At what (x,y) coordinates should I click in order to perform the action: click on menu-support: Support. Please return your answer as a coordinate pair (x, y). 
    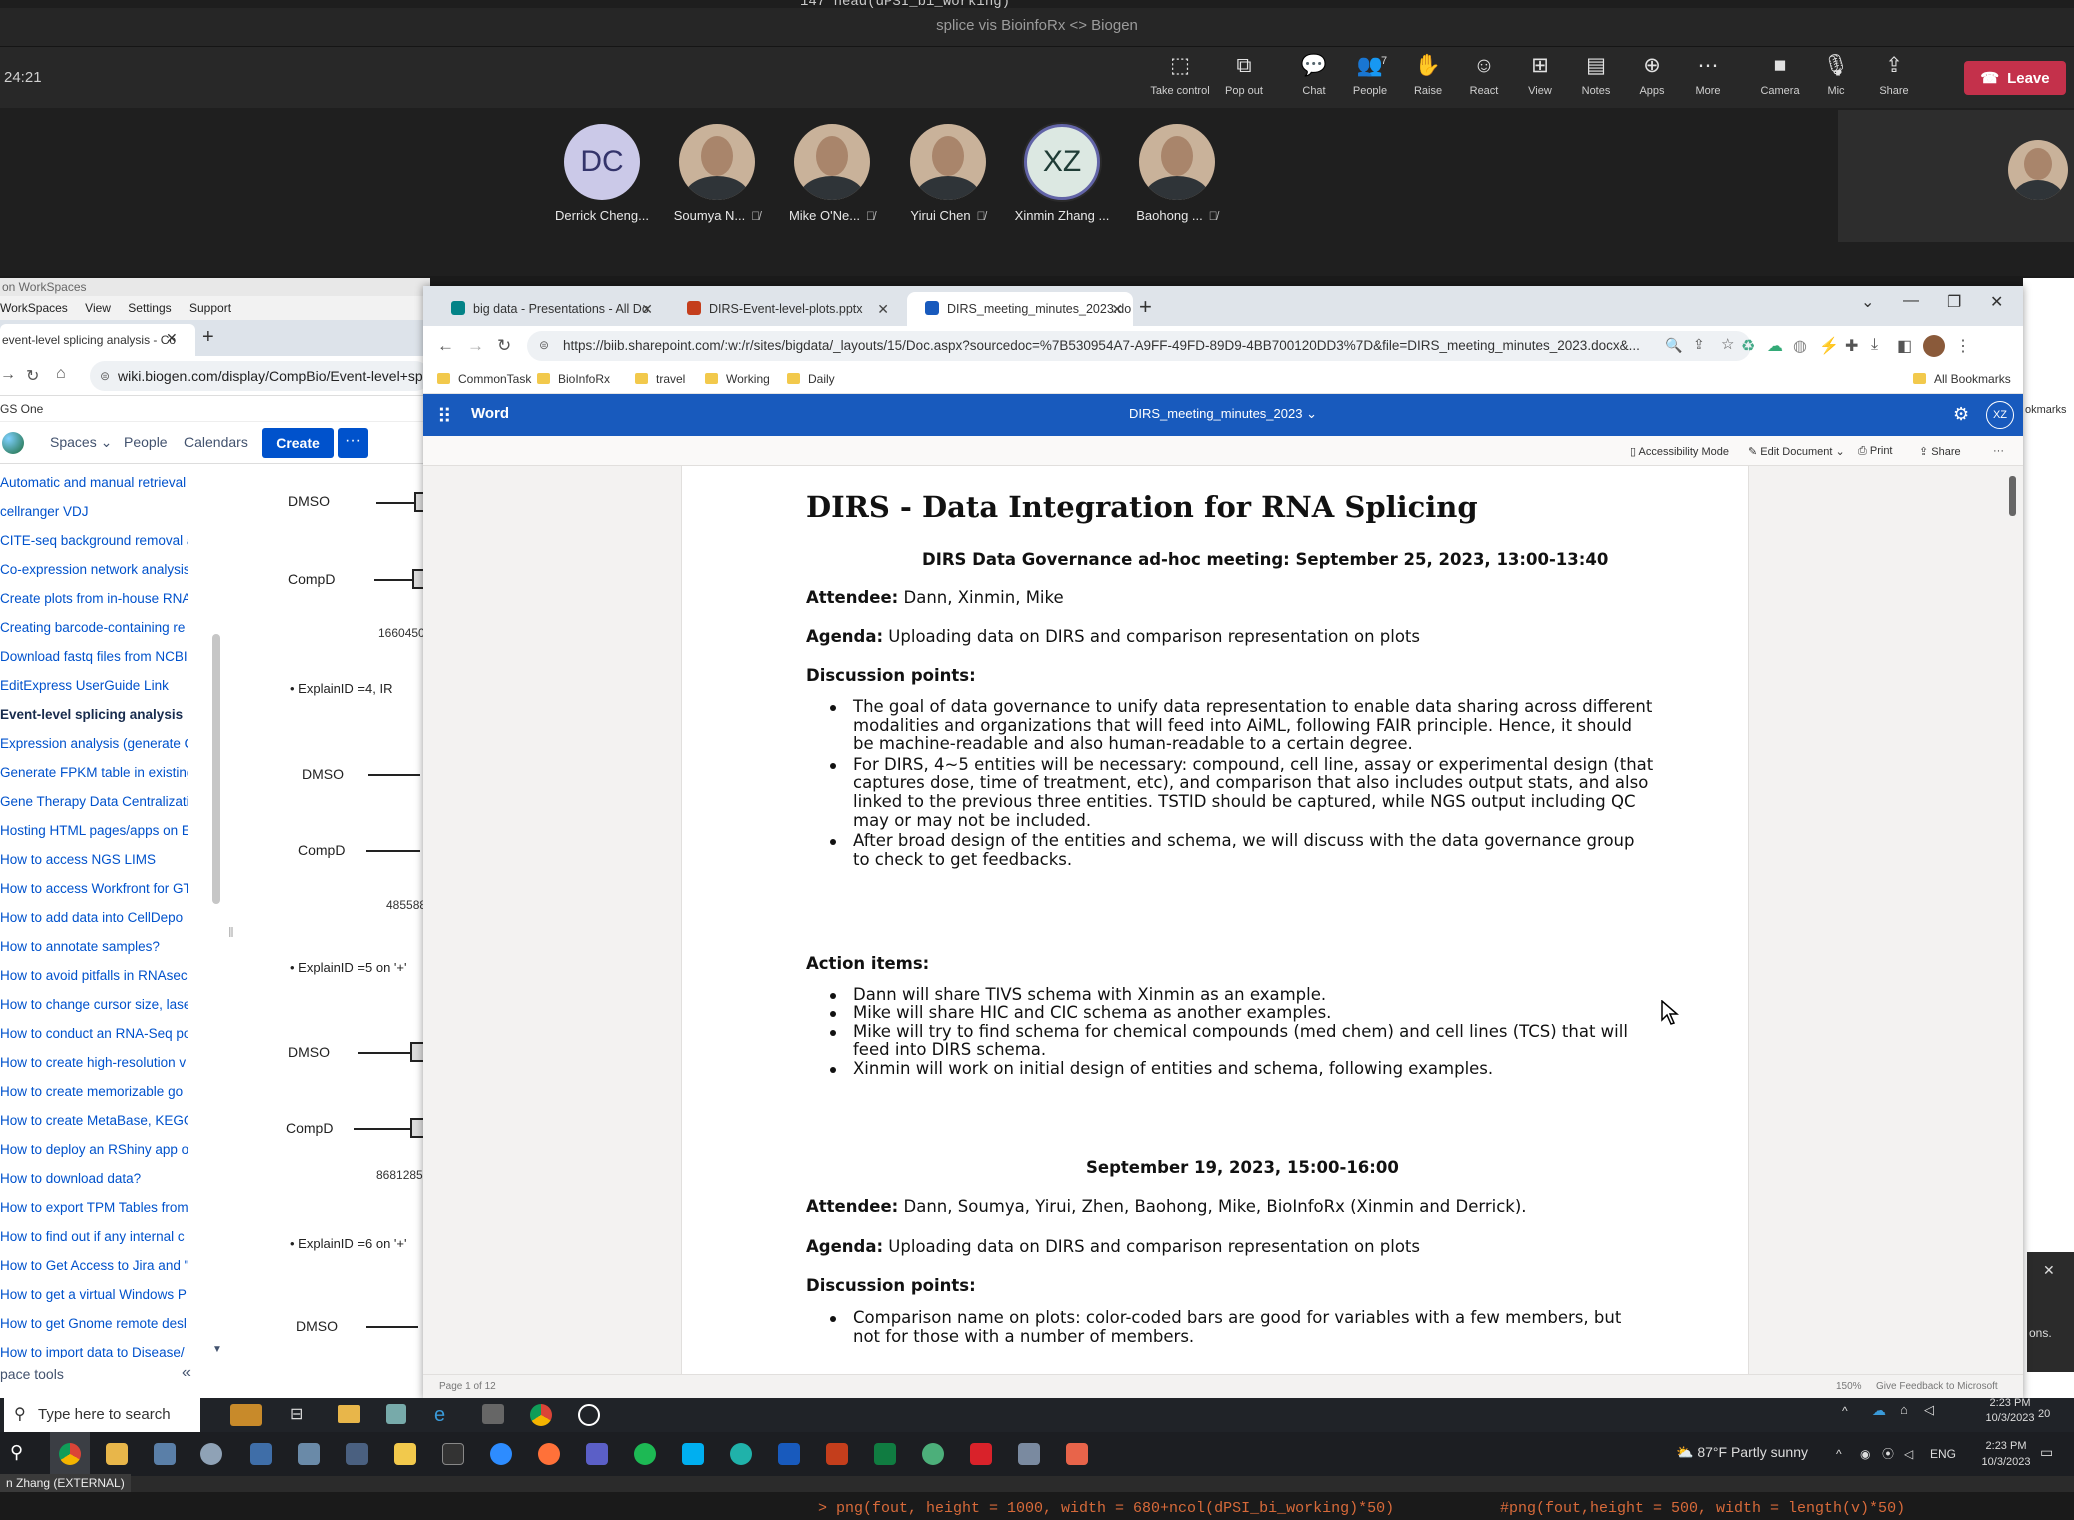
    Looking at the image, I should click on (210, 308).